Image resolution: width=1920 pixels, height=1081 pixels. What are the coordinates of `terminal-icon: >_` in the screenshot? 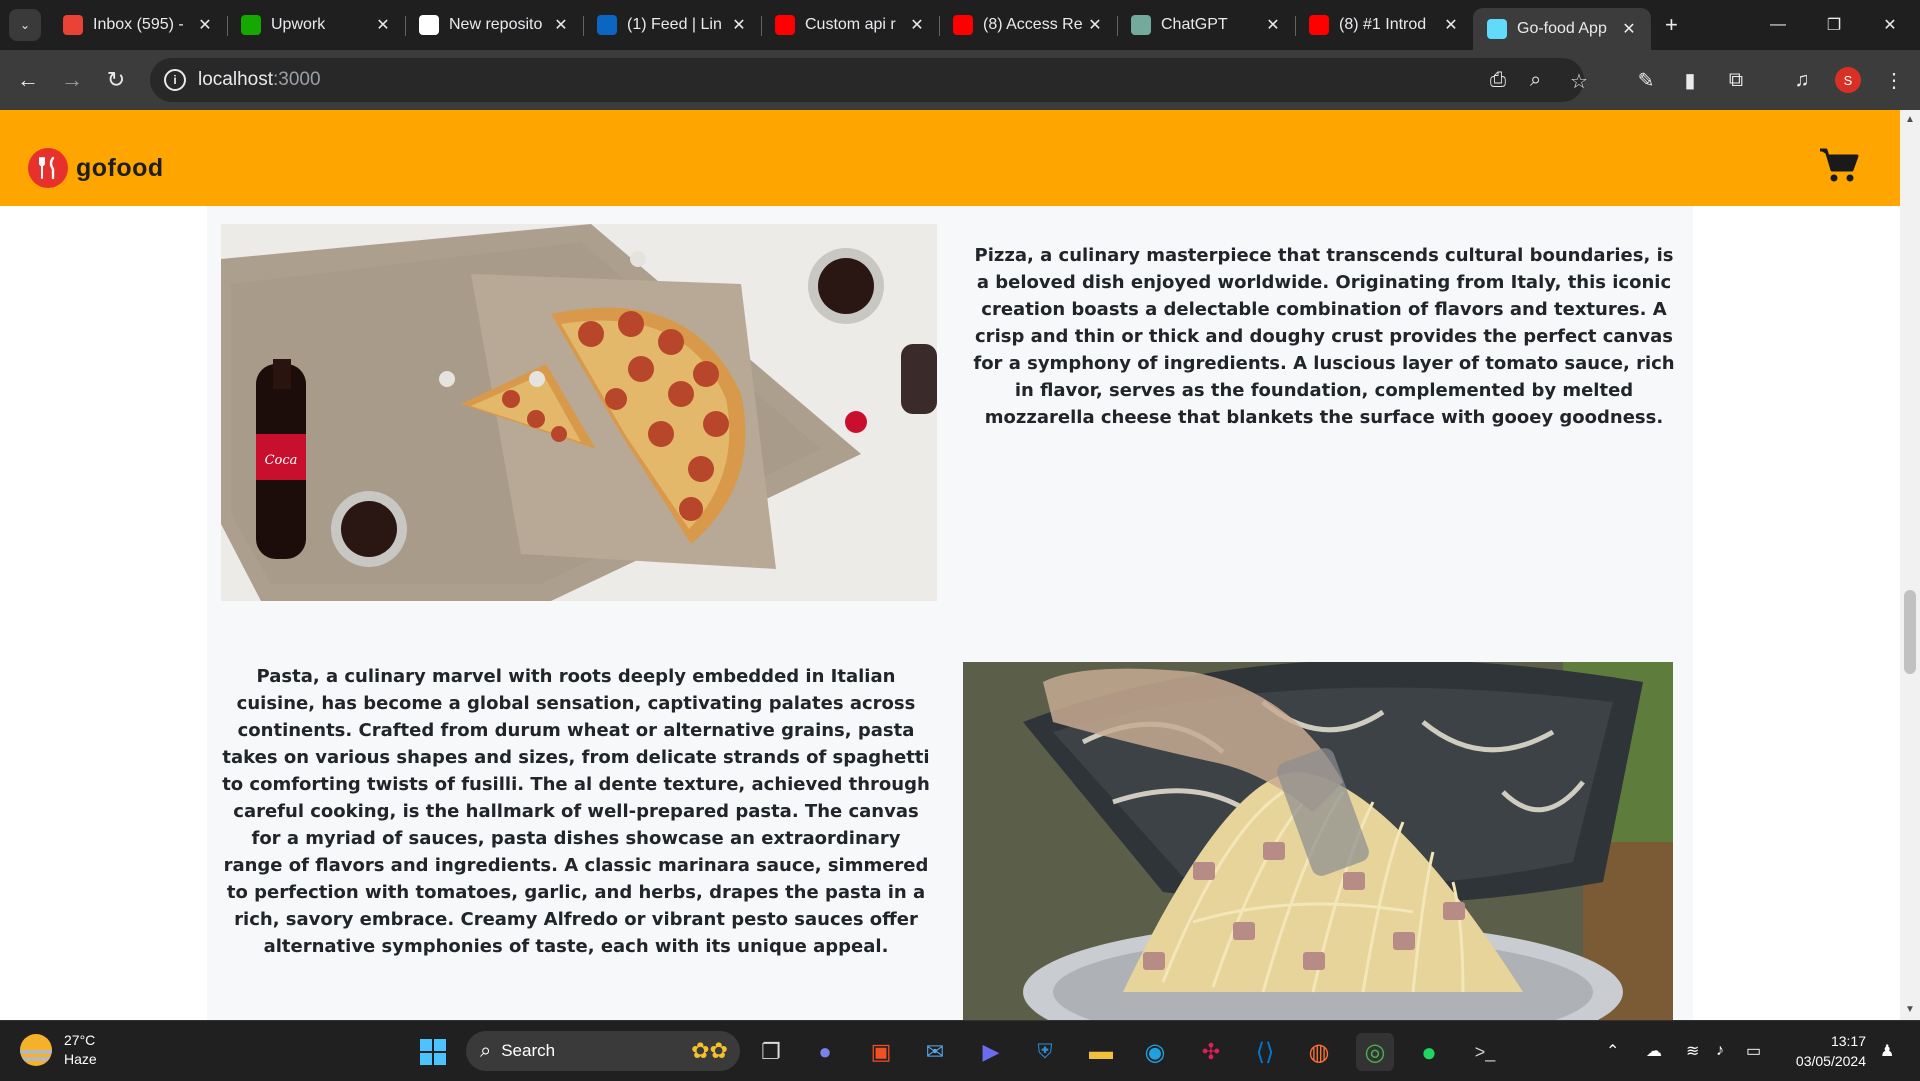 It's located at (1485, 1052).